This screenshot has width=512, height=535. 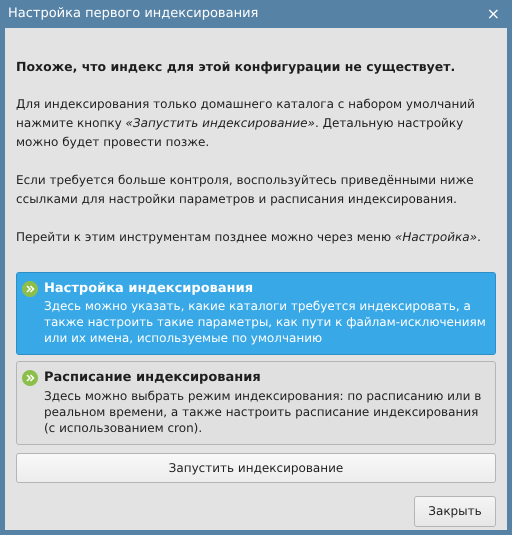 What do you see at coordinates (265, 322) in the screenshot?
I see `link-description: Здесь можно указать, какие каталоги требуется индексировать, а также настроить такие параметры, как пути к файлам-исключениям или их имена, используемые по умолчанию` at bounding box center [265, 322].